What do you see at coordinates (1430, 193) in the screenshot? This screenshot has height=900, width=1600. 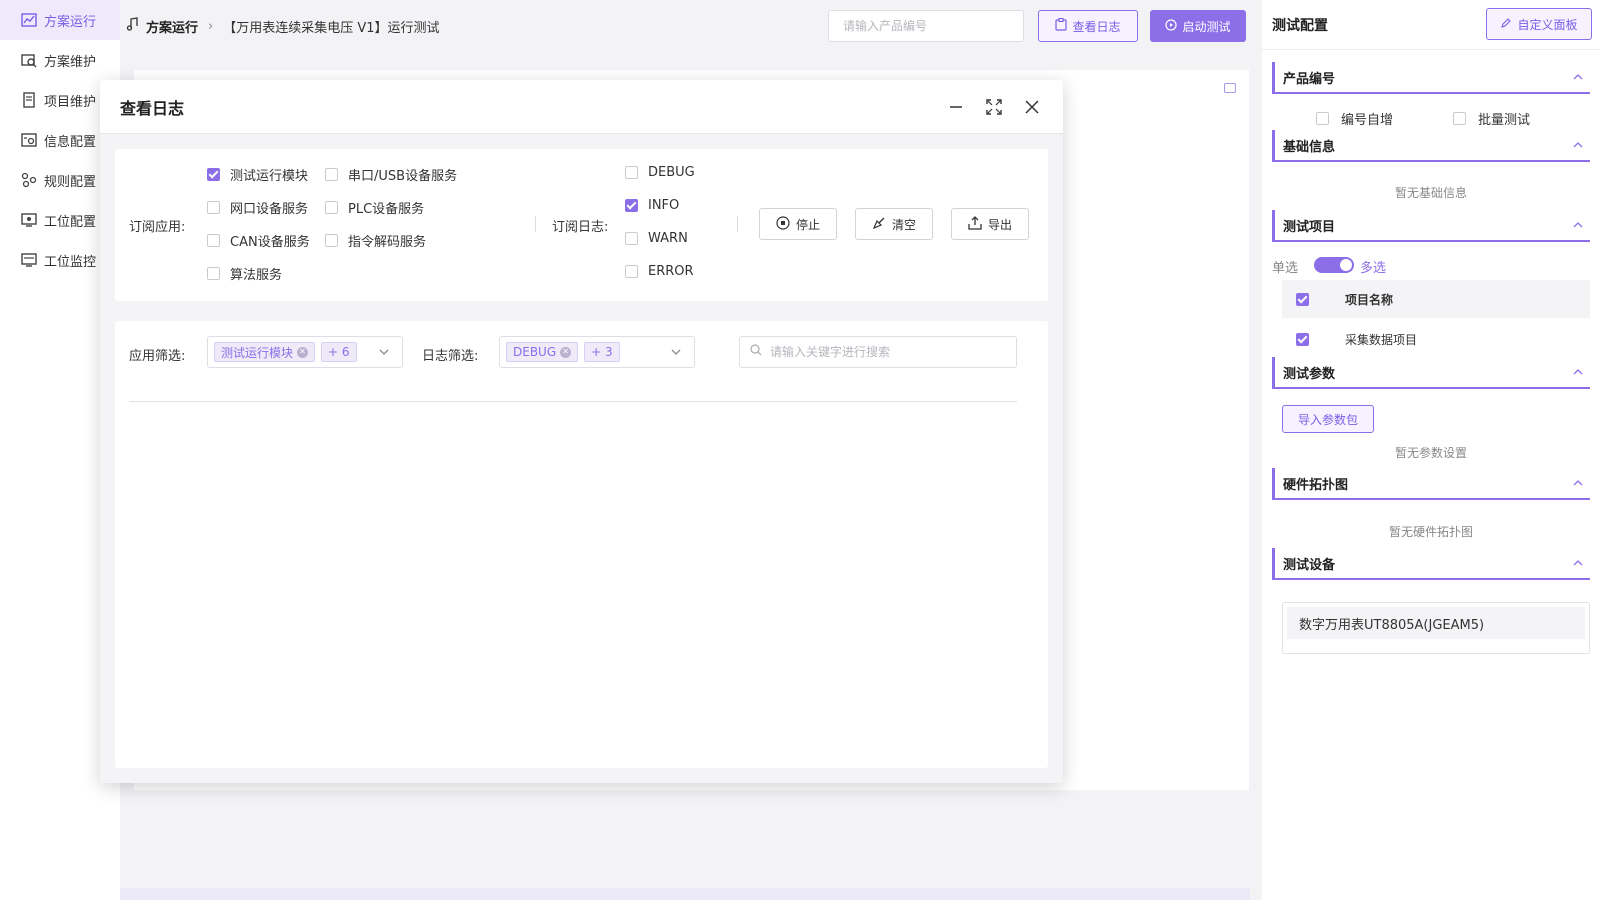 I see `basic-info-empty: 暂无基础信息` at bounding box center [1430, 193].